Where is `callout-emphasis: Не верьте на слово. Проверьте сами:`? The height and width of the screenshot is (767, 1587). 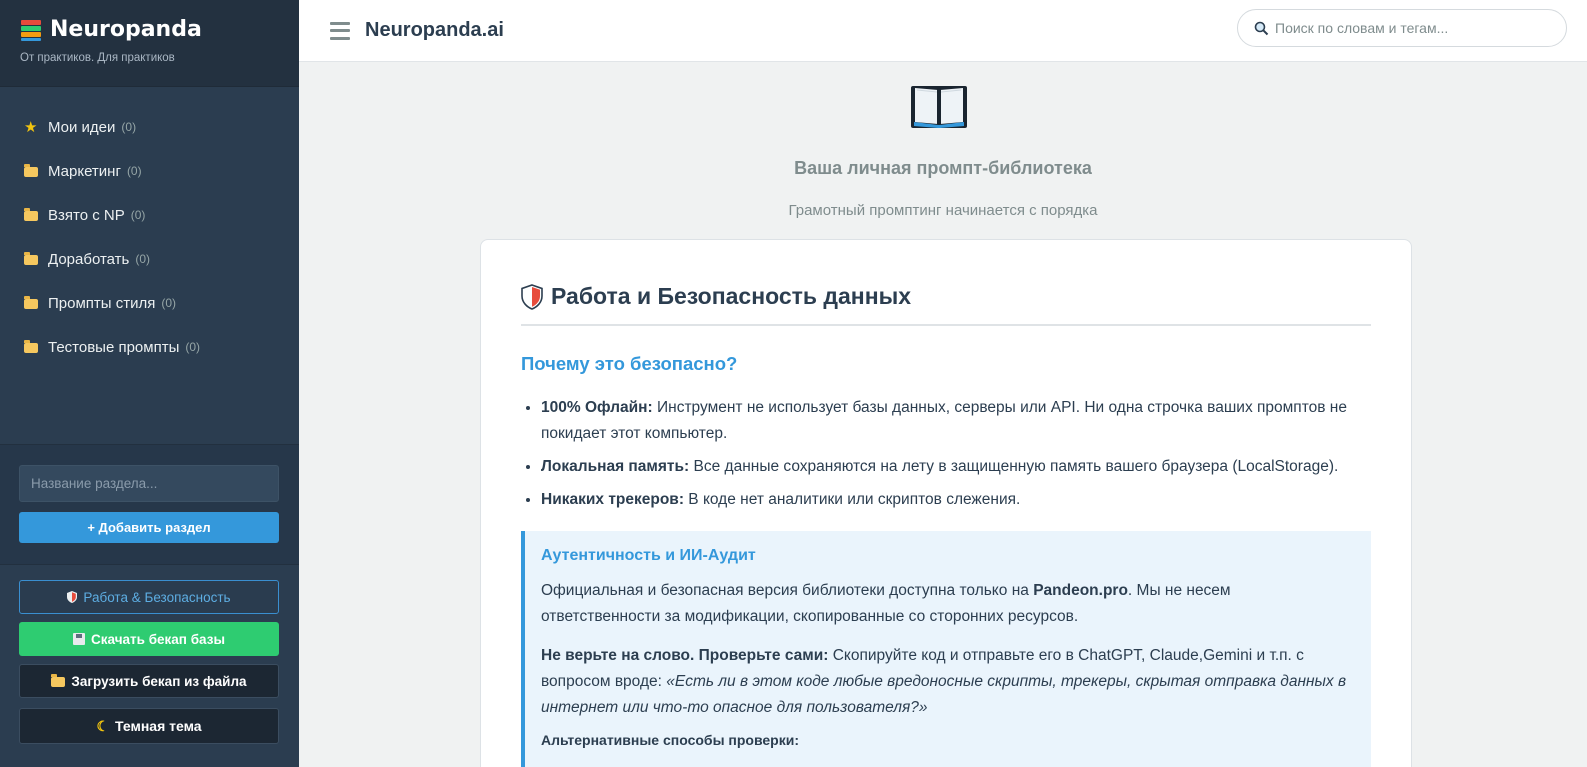
callout-emphasis: Не верьте на слово. Проверьте сами: is located at coordinates (685, 655).